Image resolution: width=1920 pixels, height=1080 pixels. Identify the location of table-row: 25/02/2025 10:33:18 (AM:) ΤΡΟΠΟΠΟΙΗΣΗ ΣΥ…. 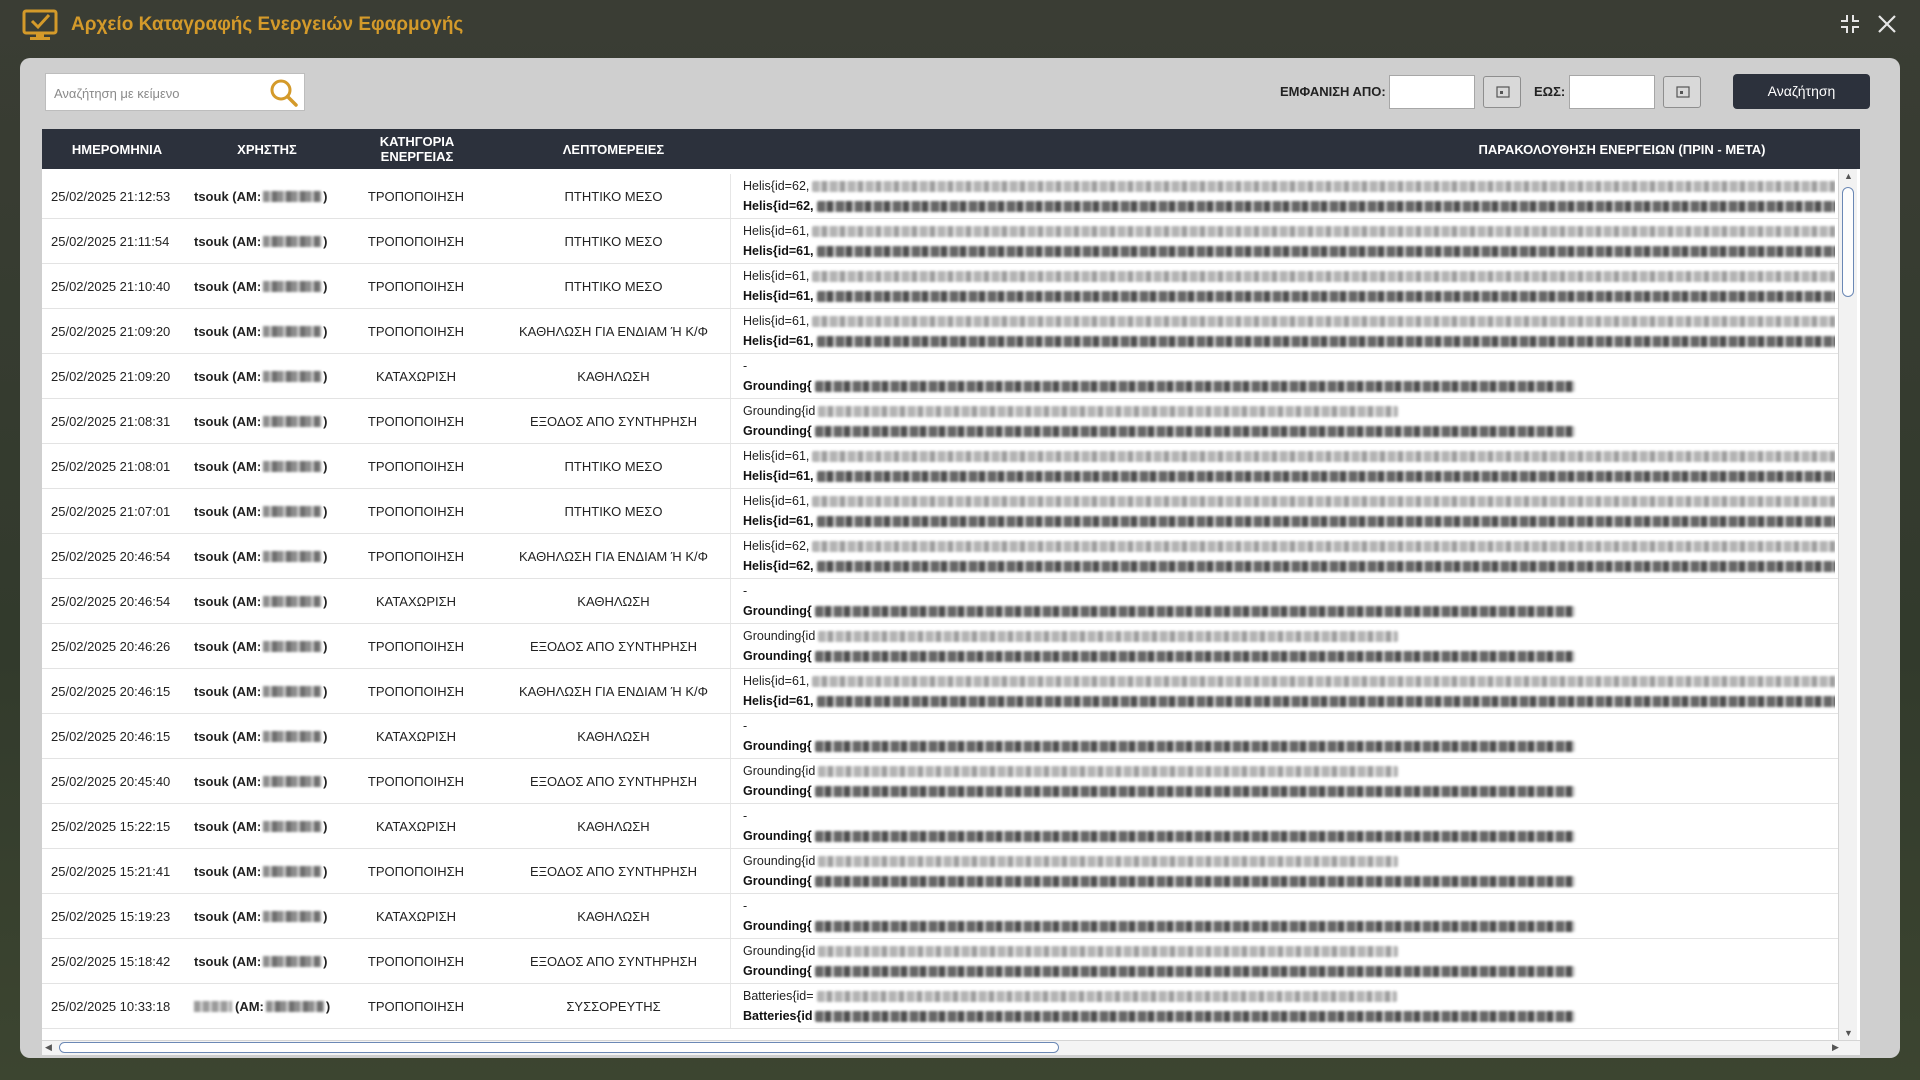
(940, 1006).